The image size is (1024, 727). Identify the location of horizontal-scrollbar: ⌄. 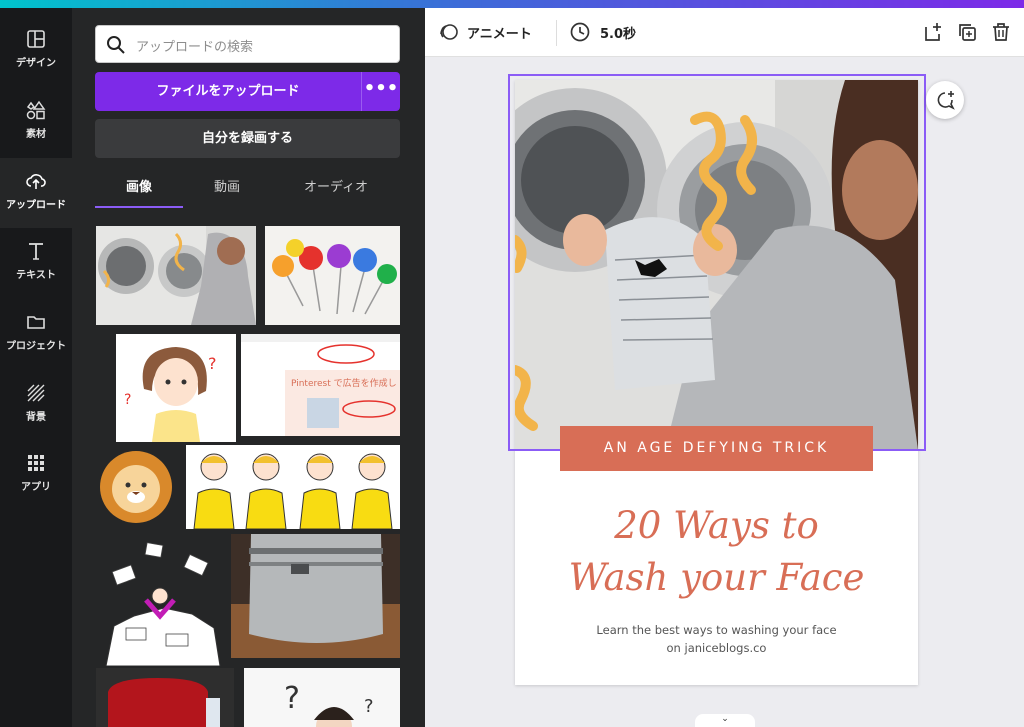
(724, 719).